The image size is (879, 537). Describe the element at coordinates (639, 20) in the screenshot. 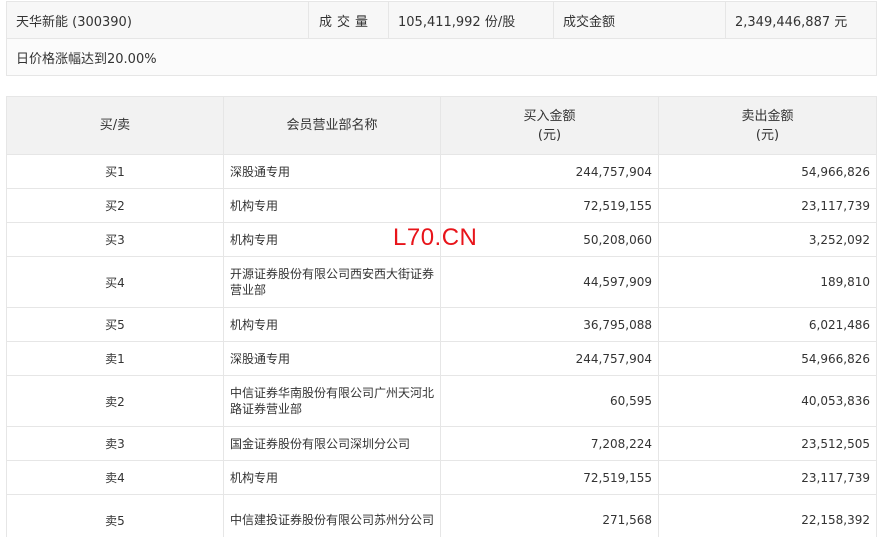

I see `amount-label: 成交金额` at that location.